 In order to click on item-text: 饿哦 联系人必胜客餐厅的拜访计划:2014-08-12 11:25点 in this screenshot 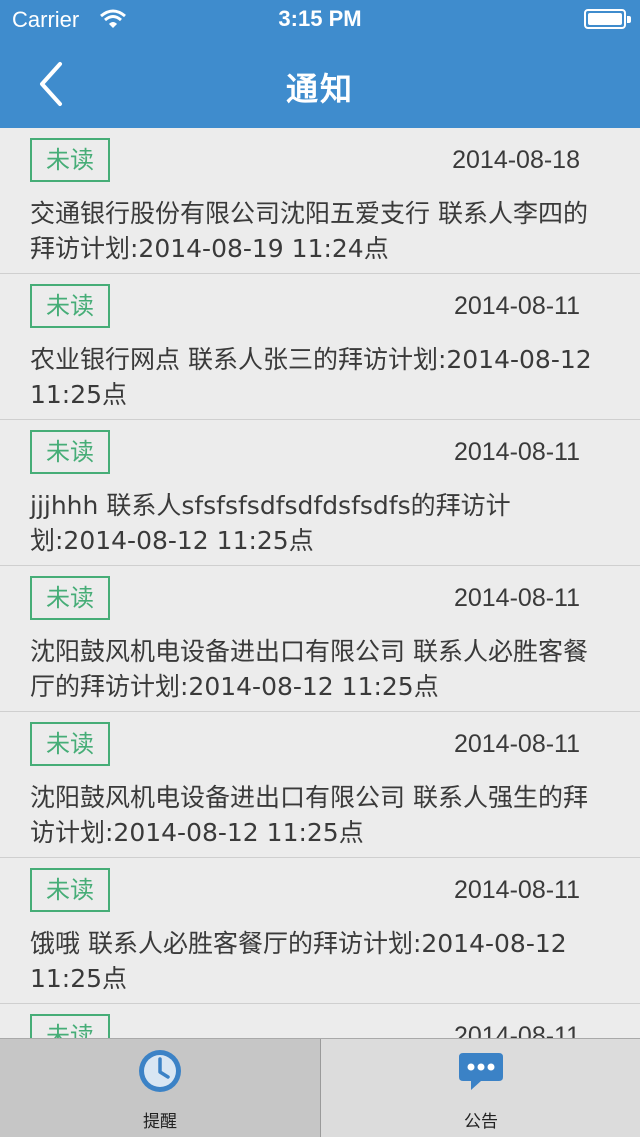, I will do `click(298, 961)`.